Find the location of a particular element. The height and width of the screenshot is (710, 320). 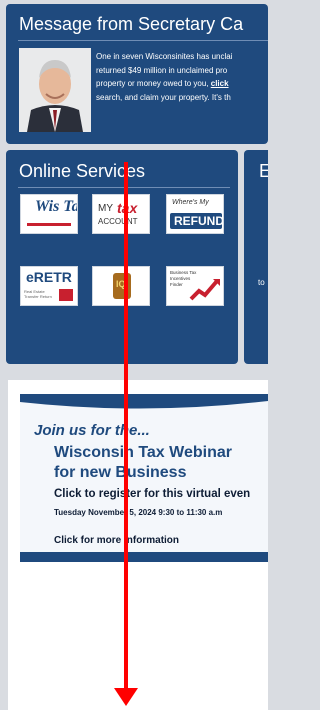

webinar-more-info-link: Click for more information is located at coordinates (116, 540).